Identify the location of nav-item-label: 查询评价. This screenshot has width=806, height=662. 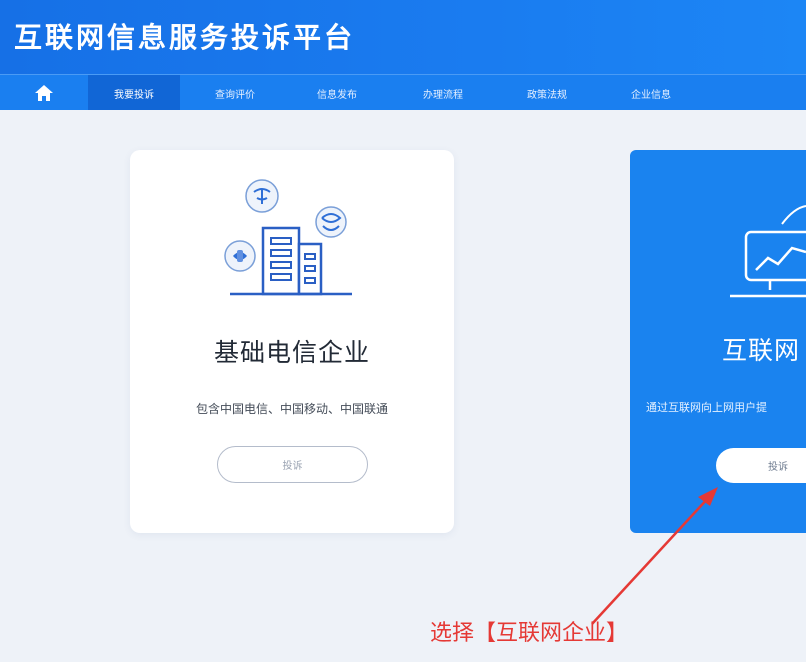
(235, 95).